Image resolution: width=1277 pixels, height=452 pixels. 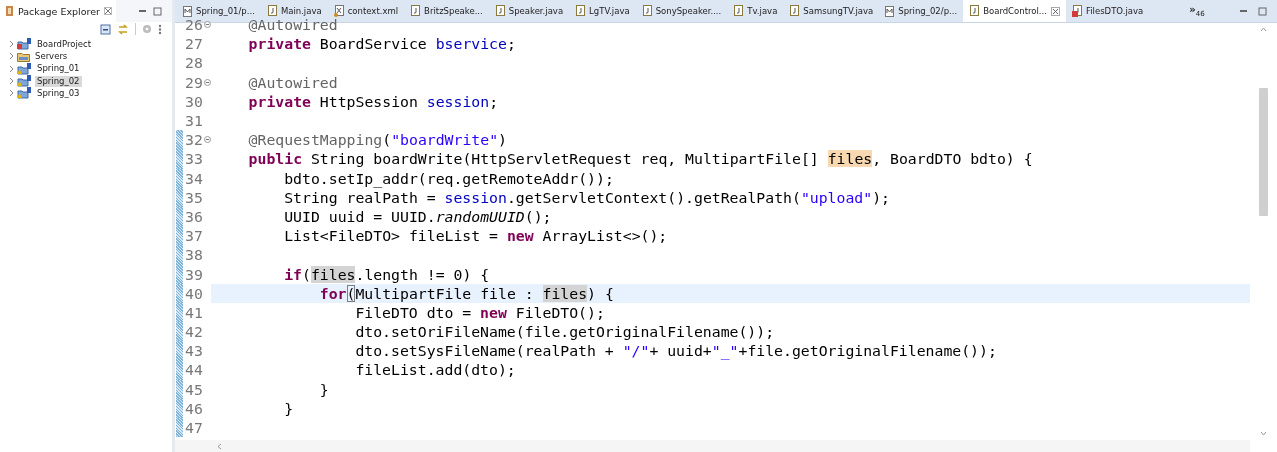 What do you see at coordinates (559, 312) in the screenshot?
I see `code-text: FileDTO();` at bounding box center [559, 312].